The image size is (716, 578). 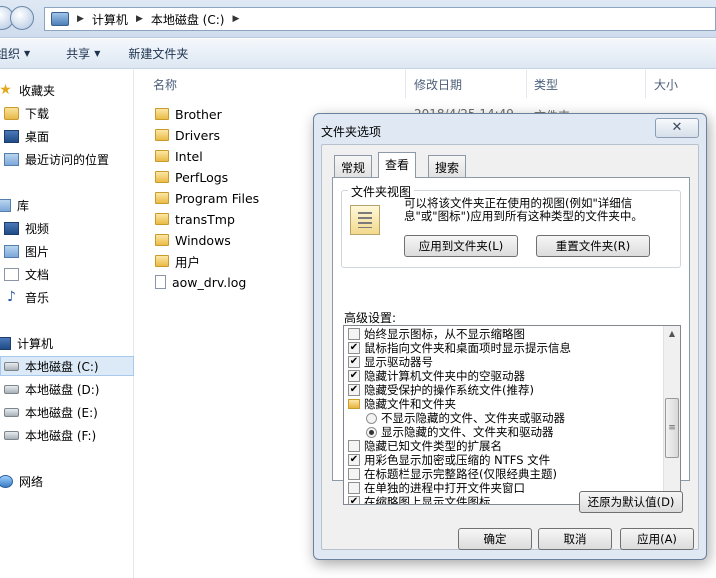 I want to click on desktop-icon, so click(x=11, y=136).